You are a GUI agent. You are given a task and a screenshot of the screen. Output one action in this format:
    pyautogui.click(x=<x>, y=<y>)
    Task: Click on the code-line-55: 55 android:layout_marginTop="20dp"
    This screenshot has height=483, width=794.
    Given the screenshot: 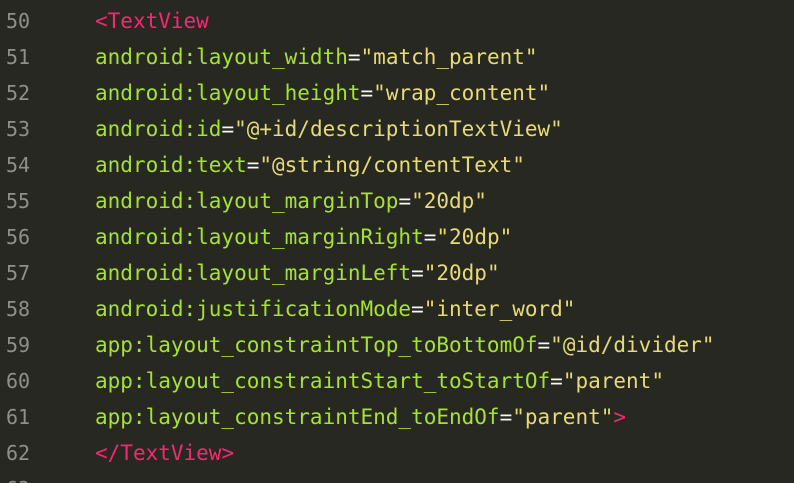 What is the action you would take?
    pyautogui.click(x=397, y=201)
    